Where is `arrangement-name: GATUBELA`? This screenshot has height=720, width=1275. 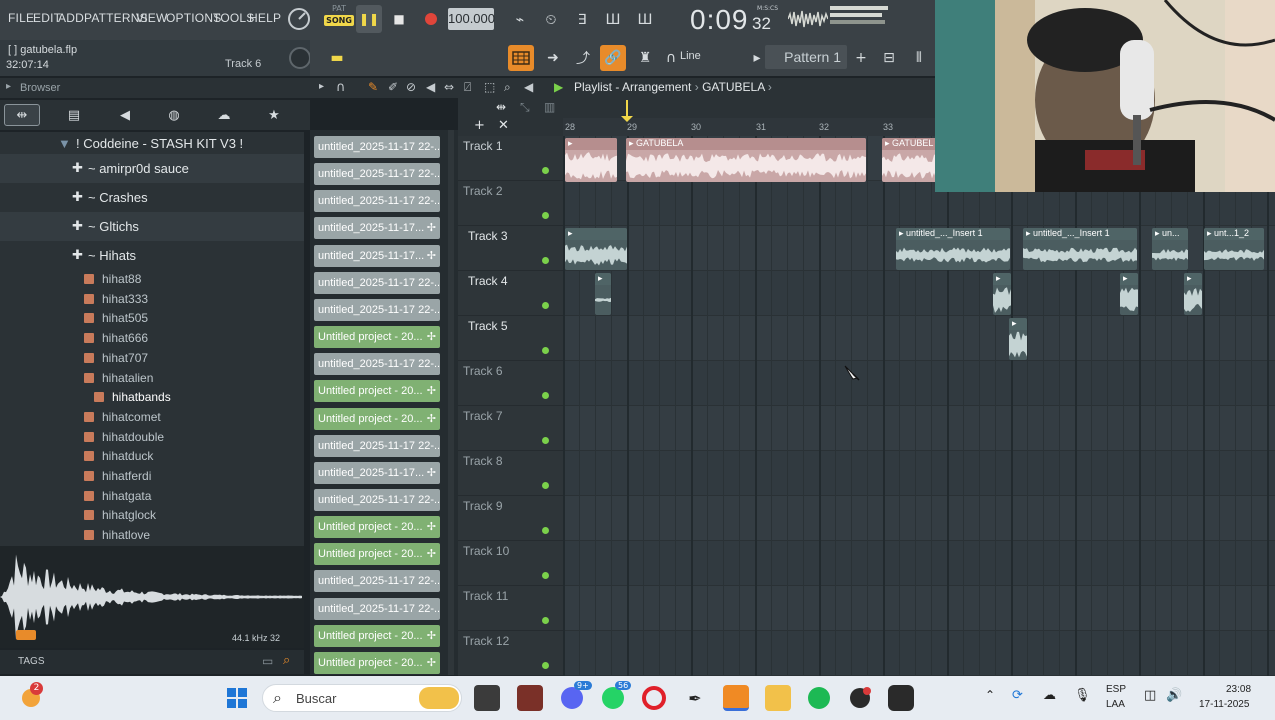 arrangement-name: GATUBELA is located at coordinates (733, 87).